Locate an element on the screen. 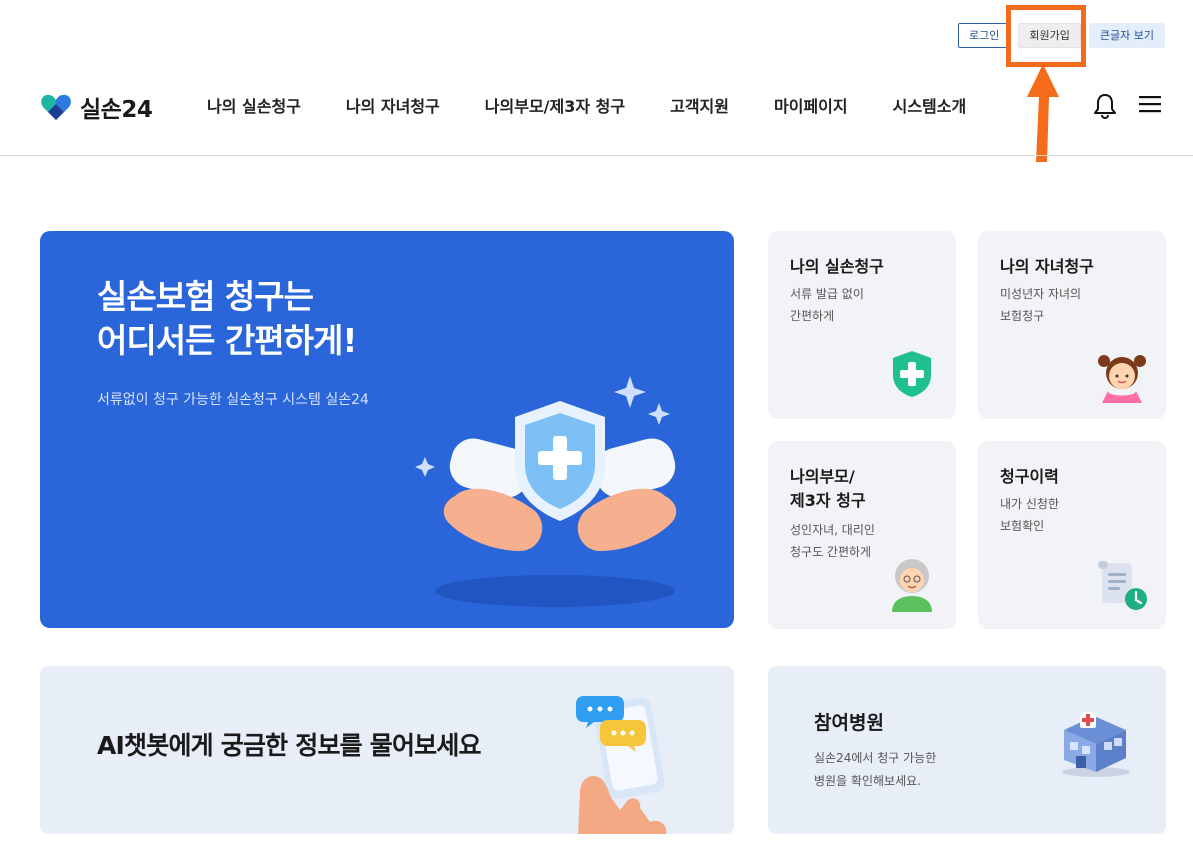 The image size is (1193, 851). document-clock-icon is located at coordinates (1122, 585).